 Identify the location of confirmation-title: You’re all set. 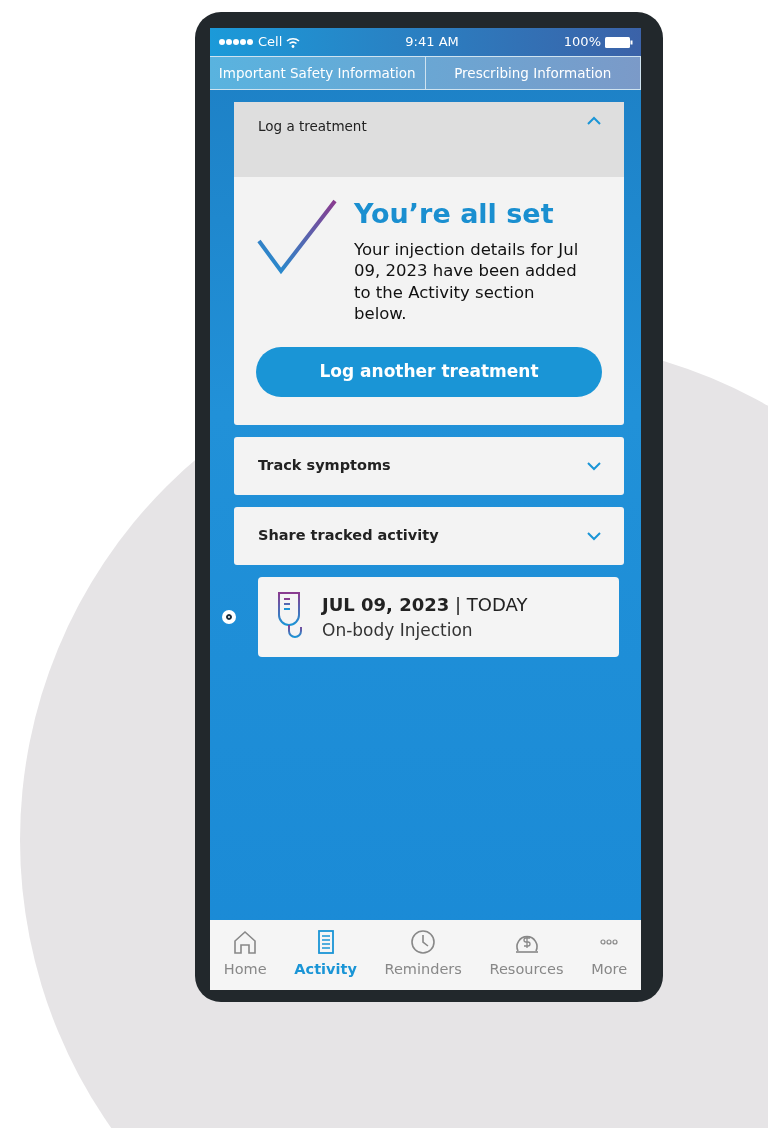
(454, 214).